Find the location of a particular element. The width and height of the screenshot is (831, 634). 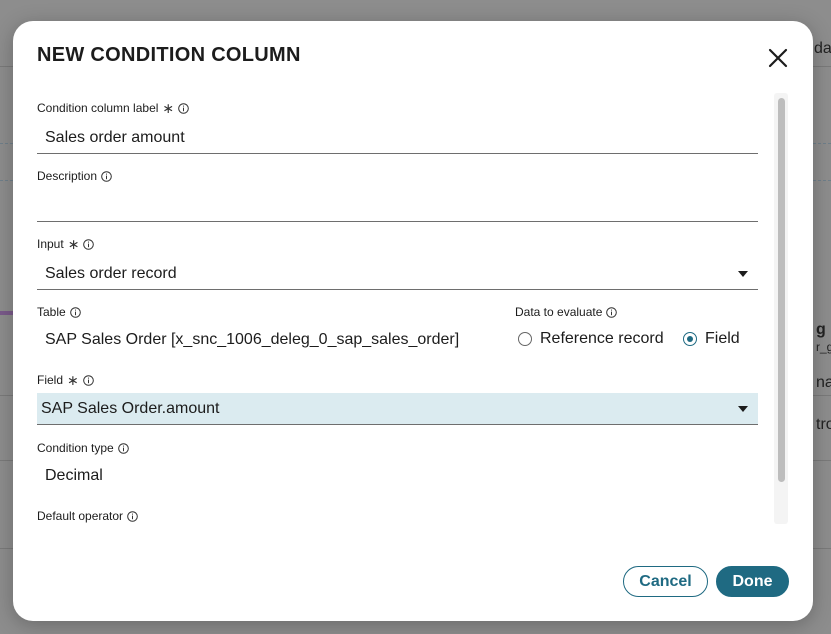

radio-label: Reference record is located at coordinates (602, 338).